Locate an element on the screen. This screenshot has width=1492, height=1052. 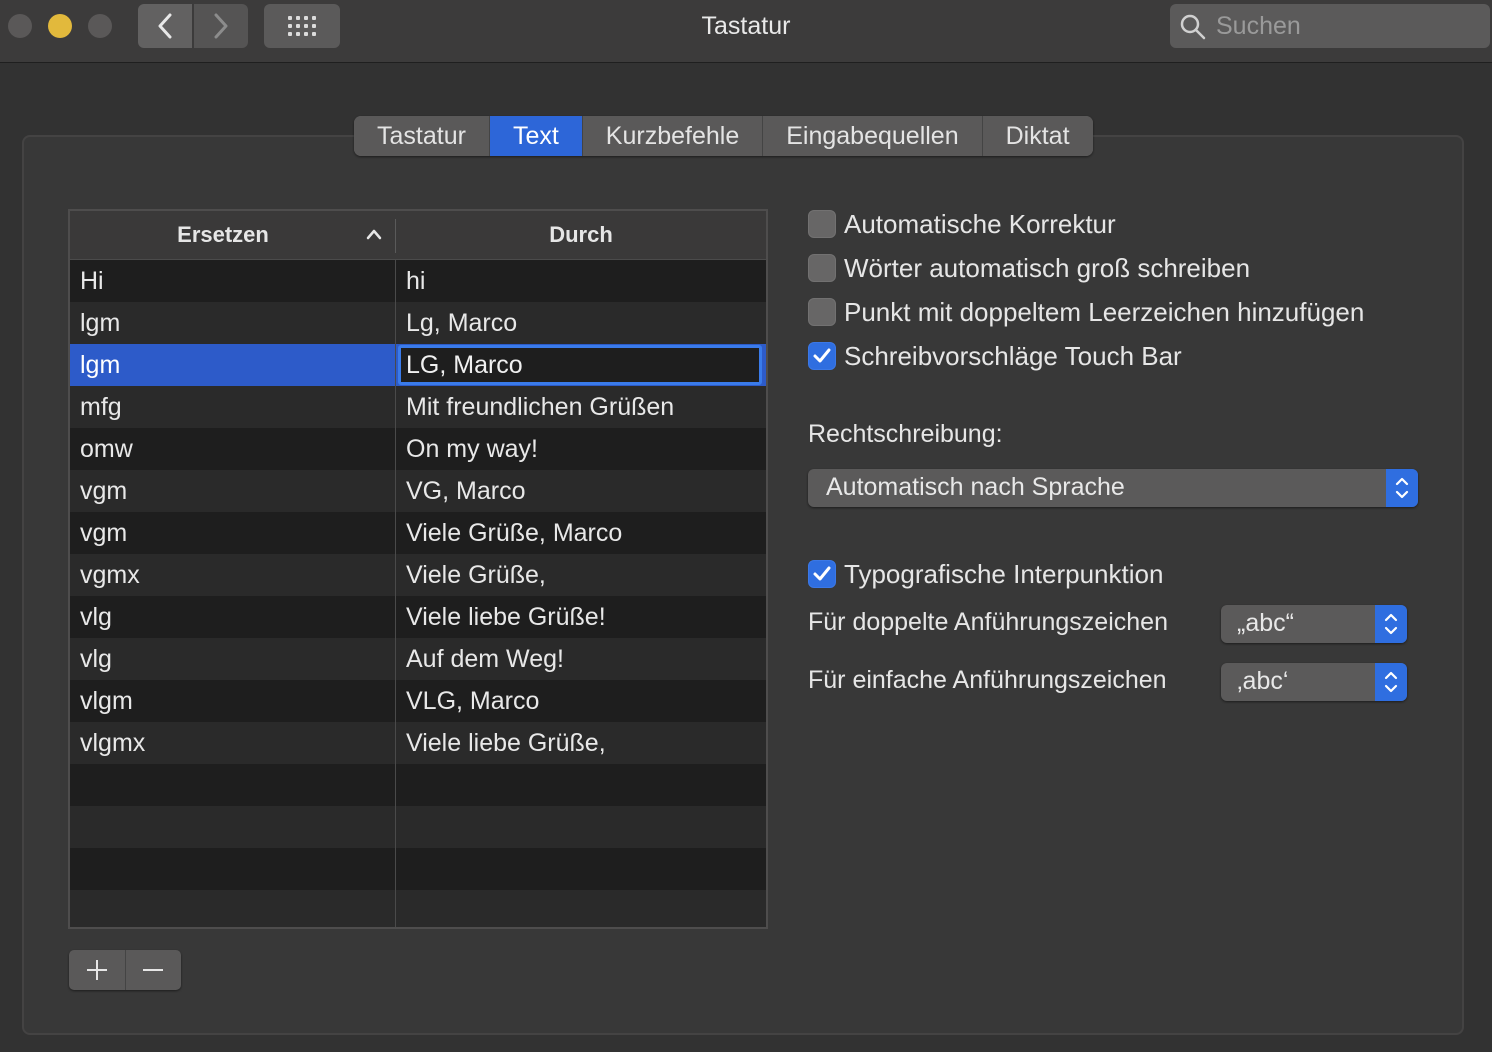
spelling-label: Rechtschreibung: is located at coordinates (905, 434).